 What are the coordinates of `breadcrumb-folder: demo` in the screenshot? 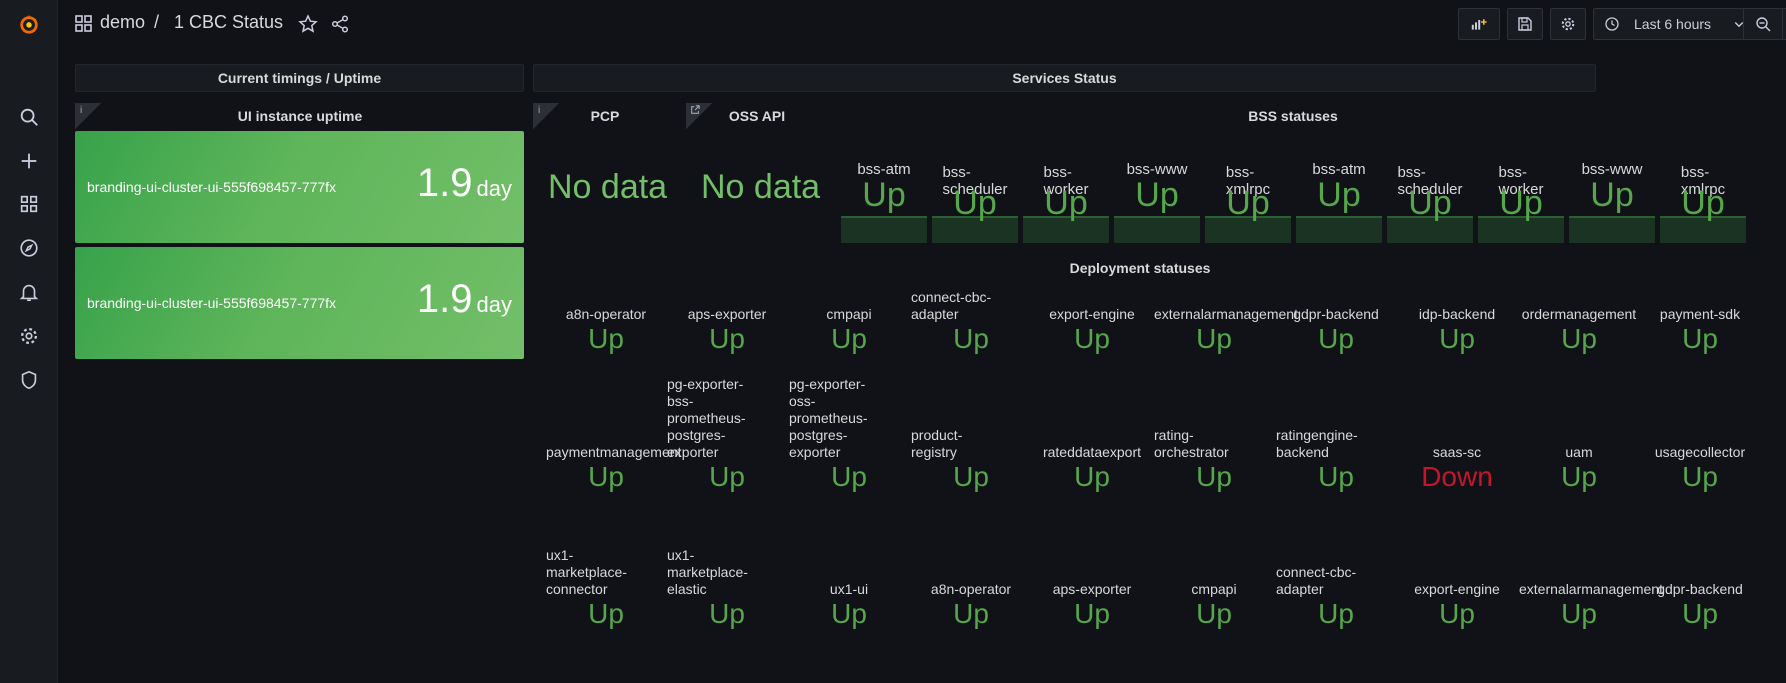 It's located at (122, 22).